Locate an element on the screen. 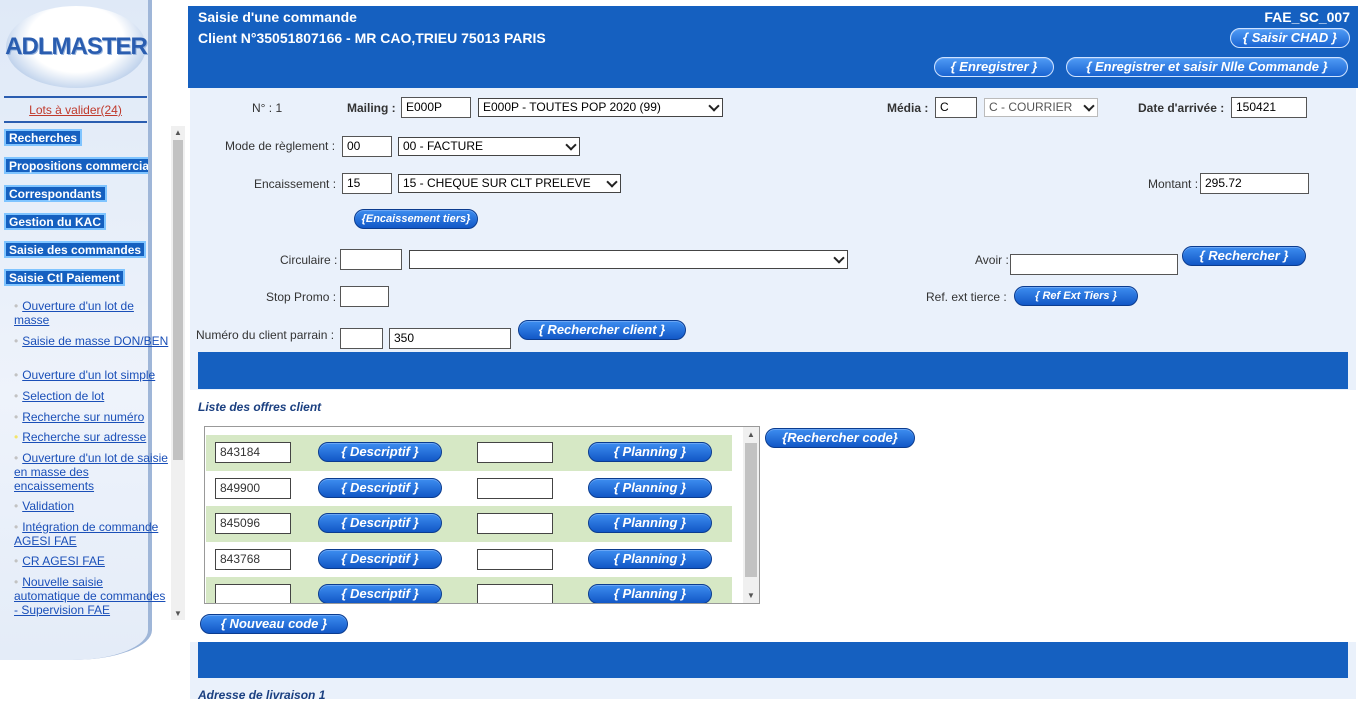 This screenshot has width=1366, height=702. enregistrer-button: { Enregistrer } is located at coordinates (994, 67).